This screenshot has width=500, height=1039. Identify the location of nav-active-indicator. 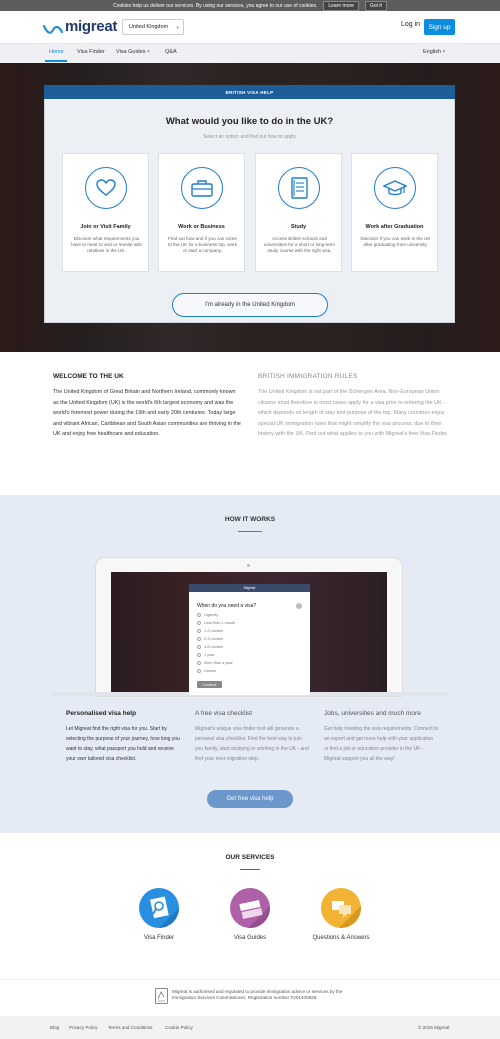
(56, 61).